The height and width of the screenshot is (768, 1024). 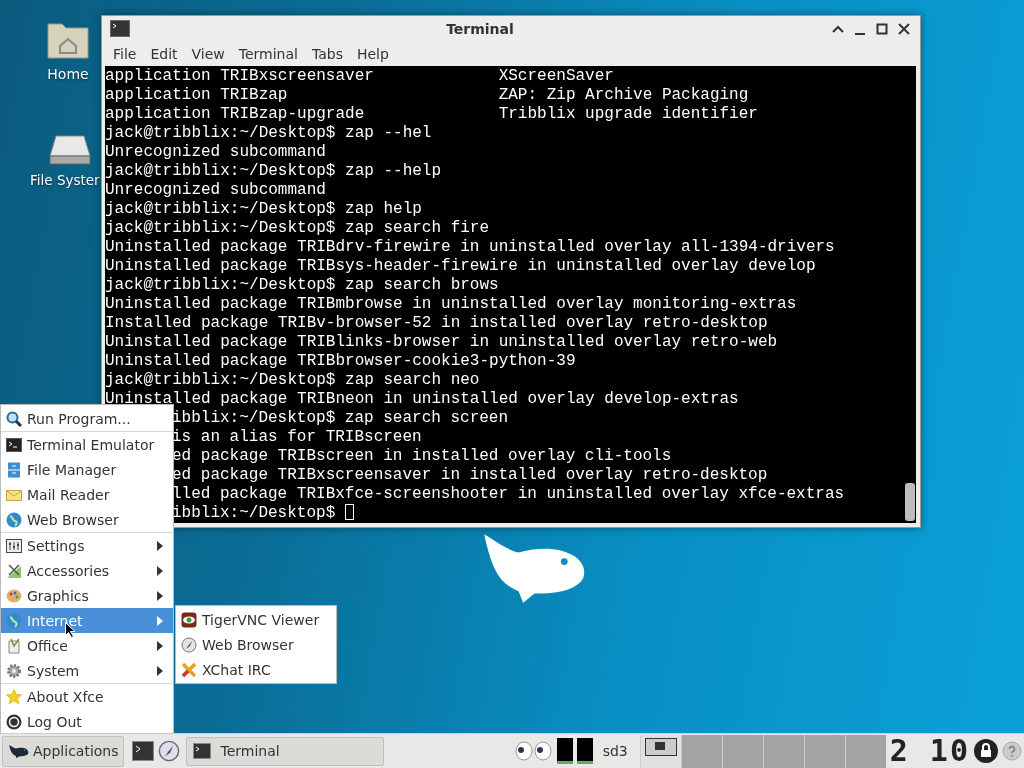 I want to click on maximize-button, so click(x=882, y=29).